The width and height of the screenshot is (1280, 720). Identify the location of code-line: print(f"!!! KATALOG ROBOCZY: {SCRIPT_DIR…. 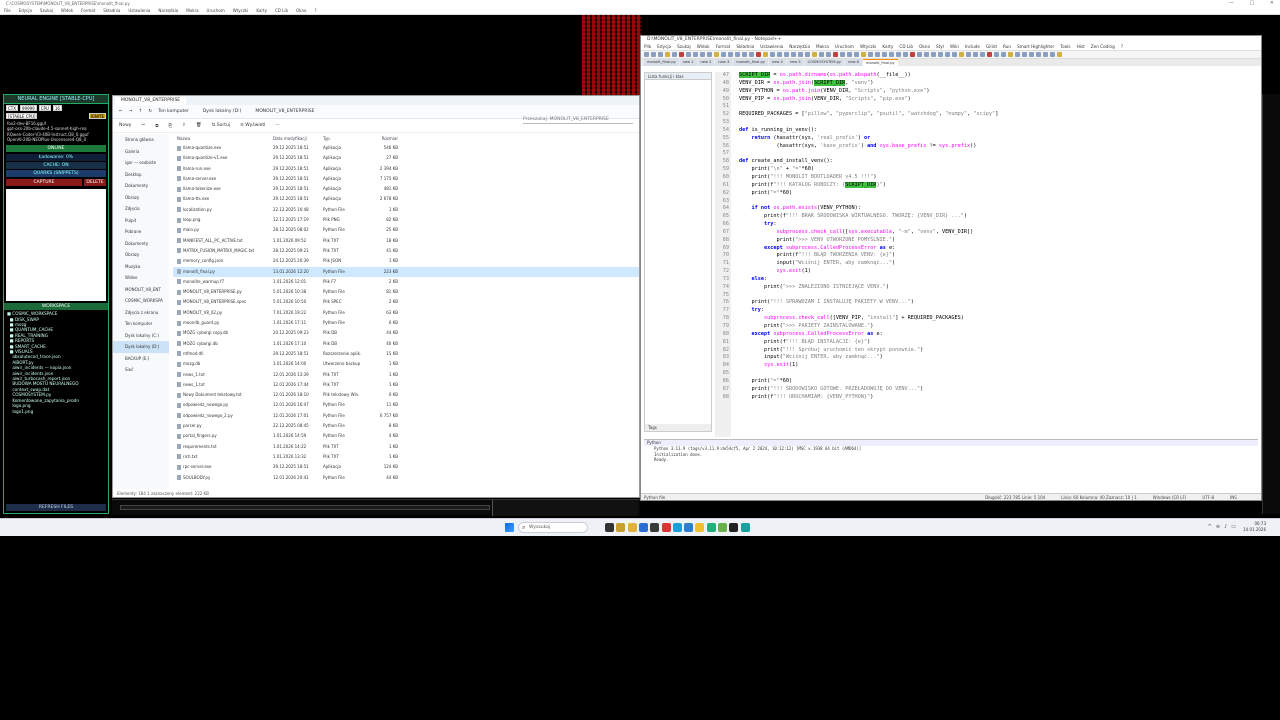
(995, 185).